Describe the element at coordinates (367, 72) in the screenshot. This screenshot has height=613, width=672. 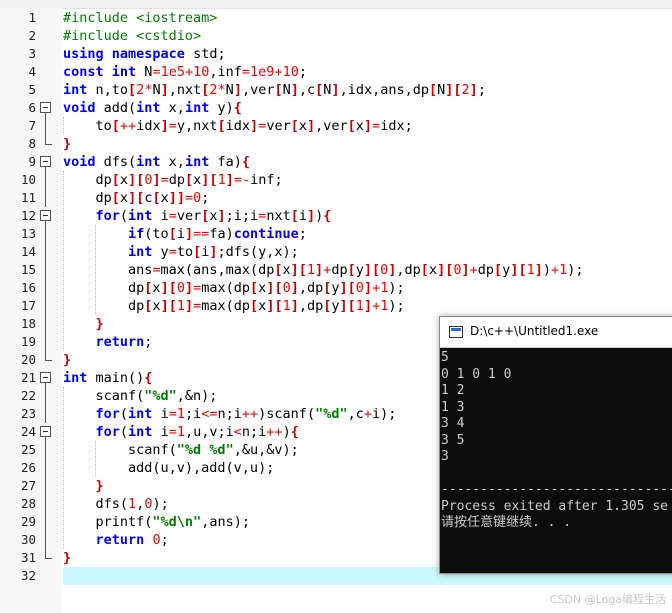
I see `code-line: const int N=1e5+10,inf=1e9+10;` at that location.